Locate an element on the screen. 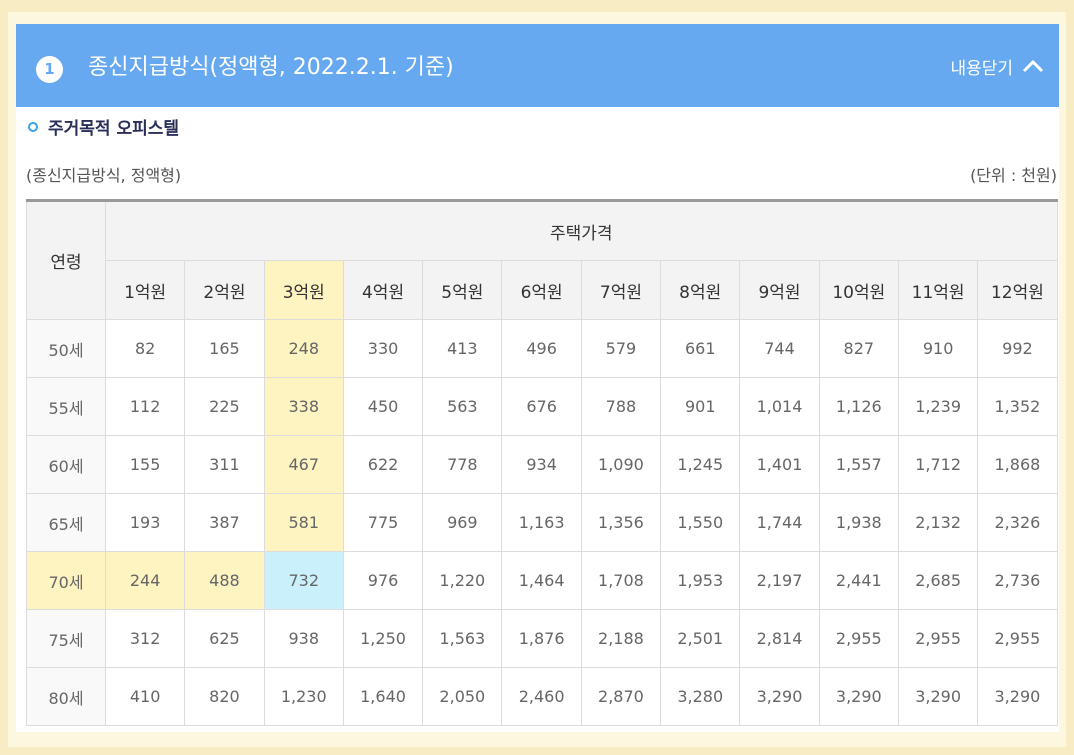 Image resolution: width=1074 pixels, height=755 pixels. value-cell: 625 is located at coordinates (224, 638).